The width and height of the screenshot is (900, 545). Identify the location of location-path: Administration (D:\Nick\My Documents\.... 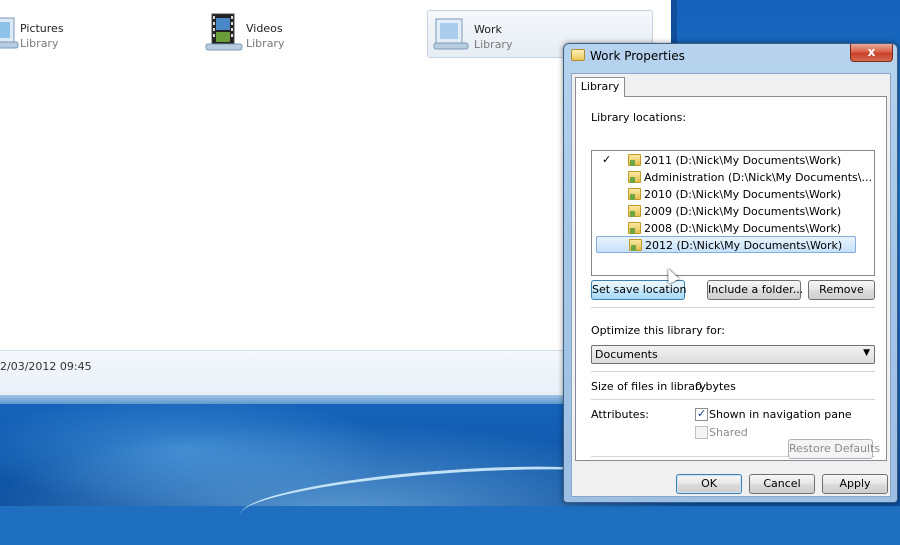
(758, 177).